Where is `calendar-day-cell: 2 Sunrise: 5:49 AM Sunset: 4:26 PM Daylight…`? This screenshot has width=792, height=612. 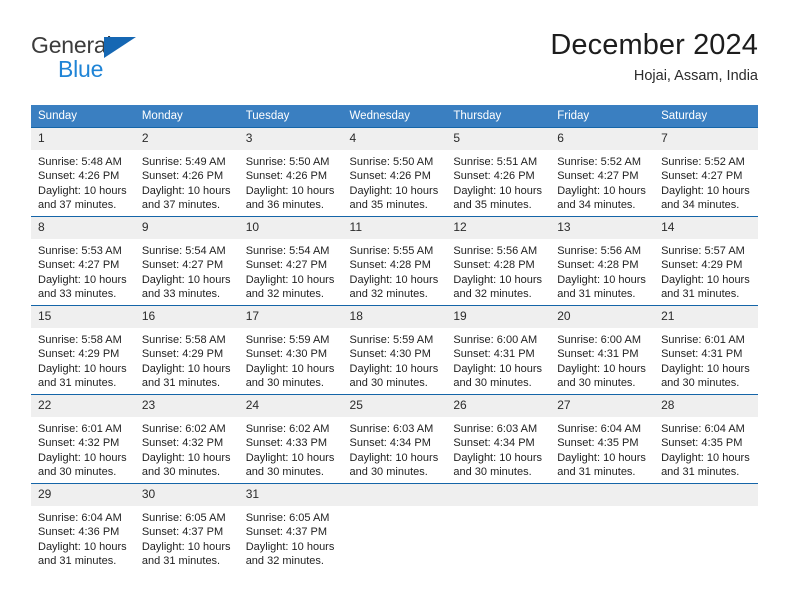 calendar-day-cell: 2 Sunrise: 5:49 AM Sunset: 4:26 PM Daylight… is located at coordinates (186, 172).